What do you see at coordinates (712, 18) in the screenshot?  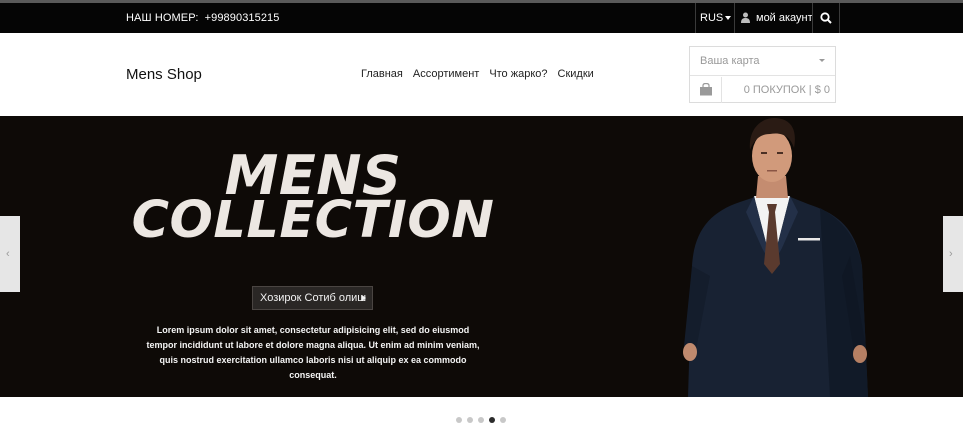 I see `language-label: RUS` at bounding box center [712, 18].